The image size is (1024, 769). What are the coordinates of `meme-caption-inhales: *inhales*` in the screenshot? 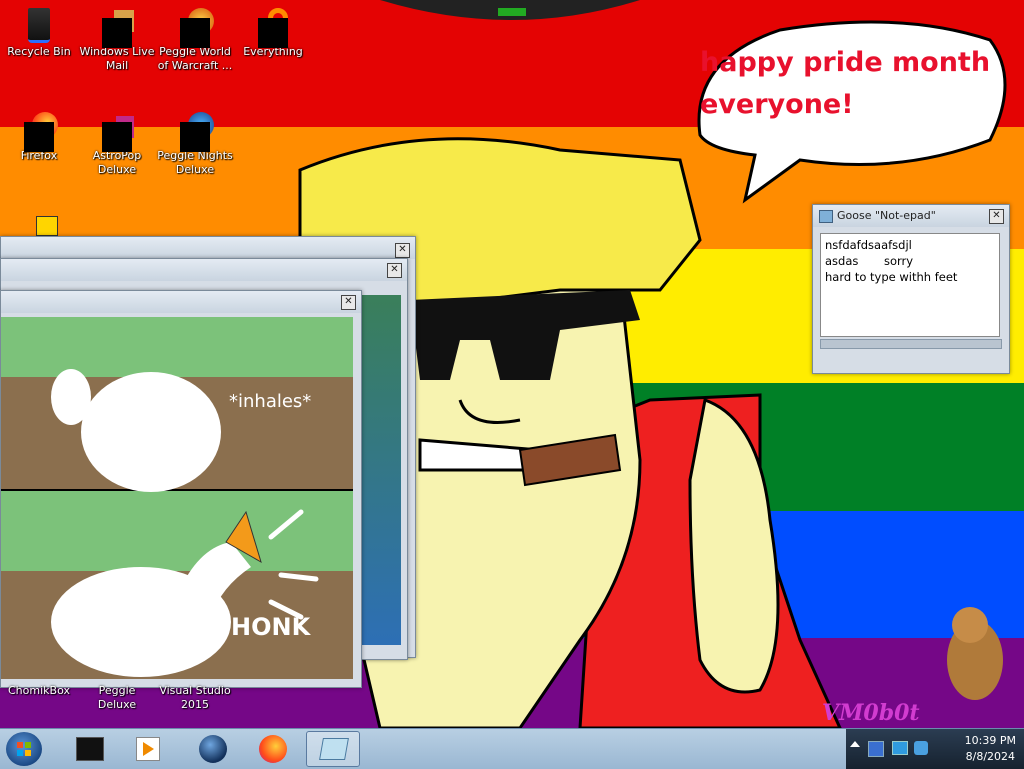 It's located at (270, 401).